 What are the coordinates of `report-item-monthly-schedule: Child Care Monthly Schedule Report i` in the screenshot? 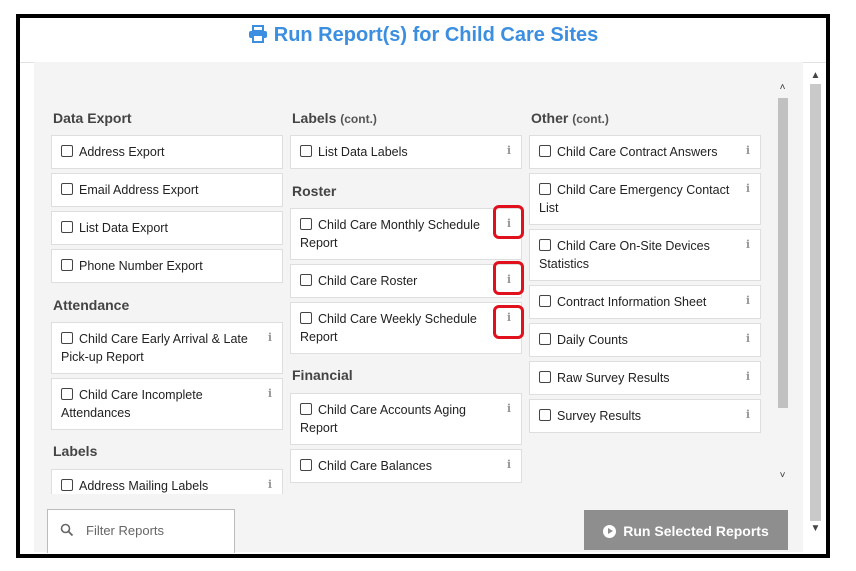 It's located at (407, 232).